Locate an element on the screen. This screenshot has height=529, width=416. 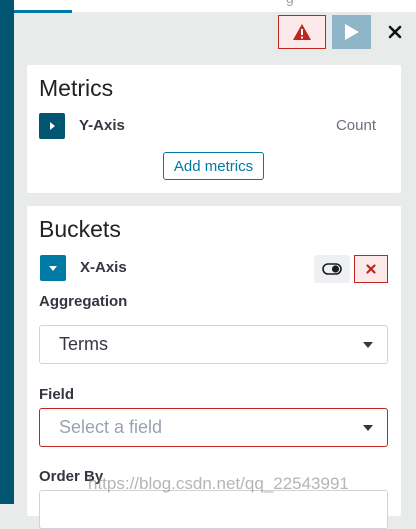
cross-icon is located at coordinates (371, 269).